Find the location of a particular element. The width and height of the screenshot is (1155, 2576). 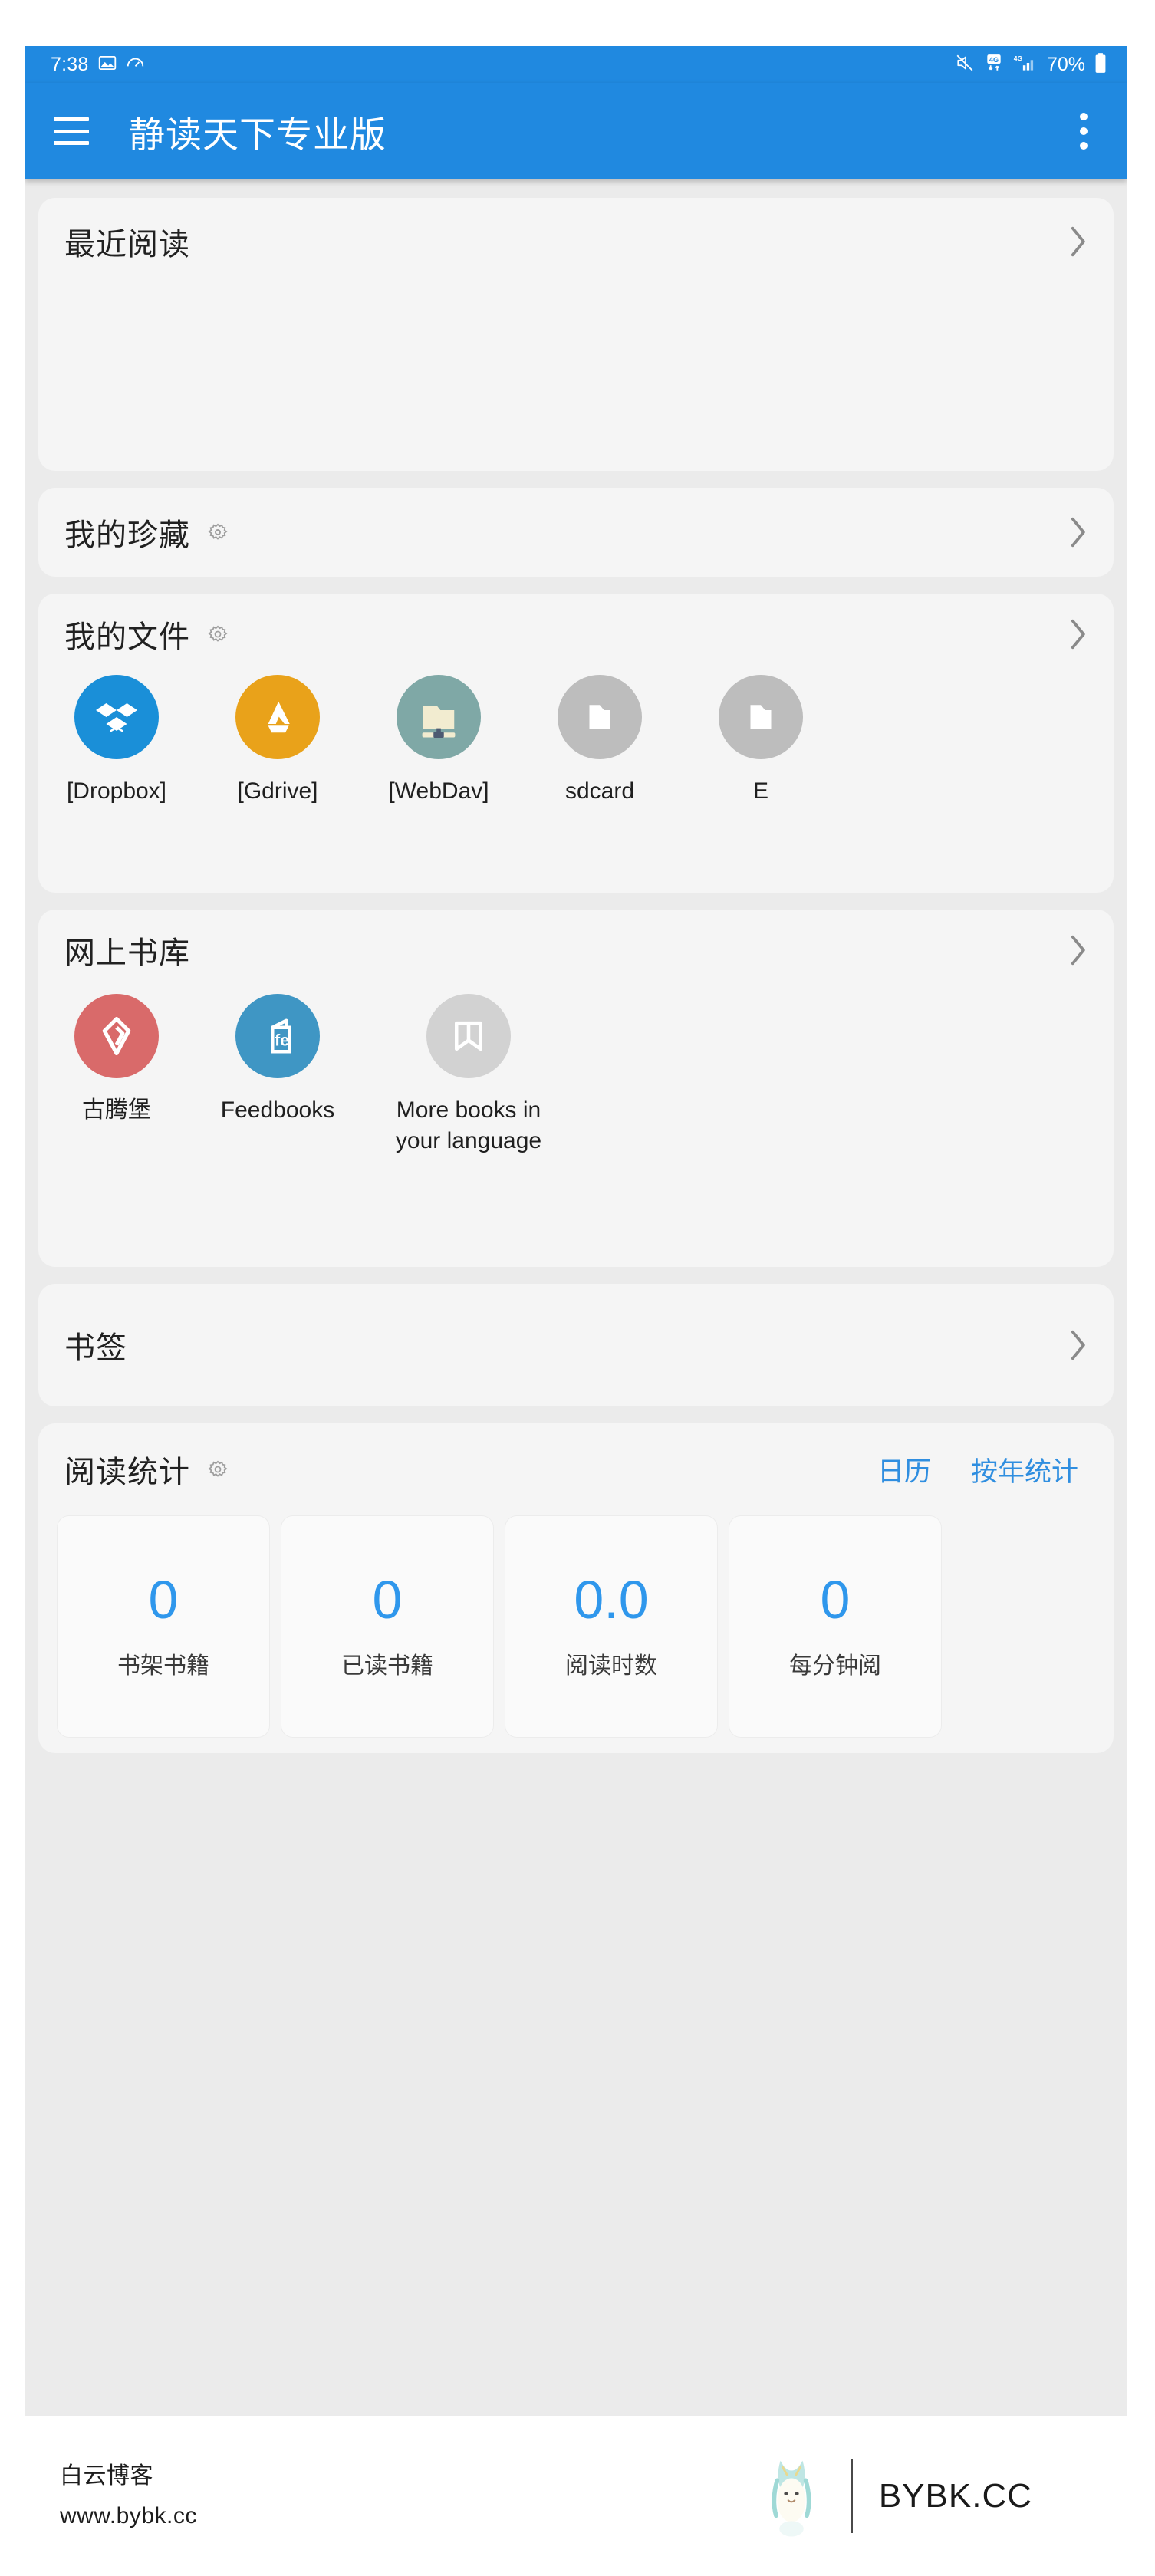

list-item-label: [WebDav] is located at coordinates (438, 791).